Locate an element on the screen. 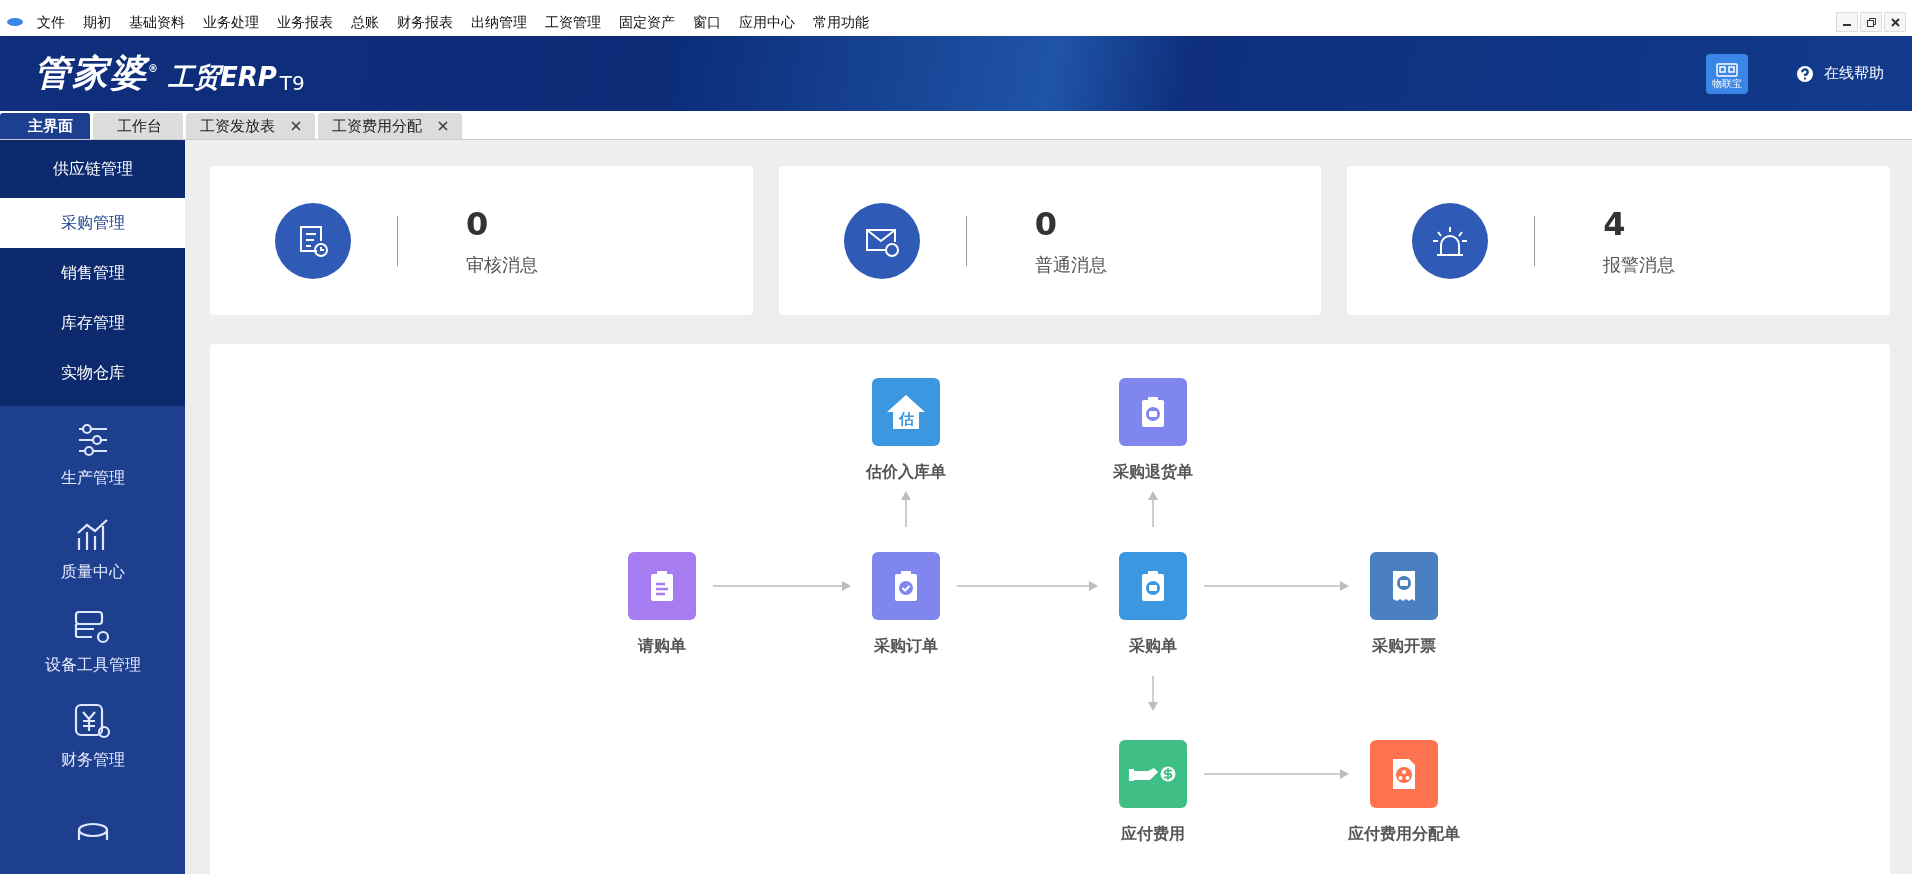  menu-item: 业务处理 is located at coordinates (231, 22).